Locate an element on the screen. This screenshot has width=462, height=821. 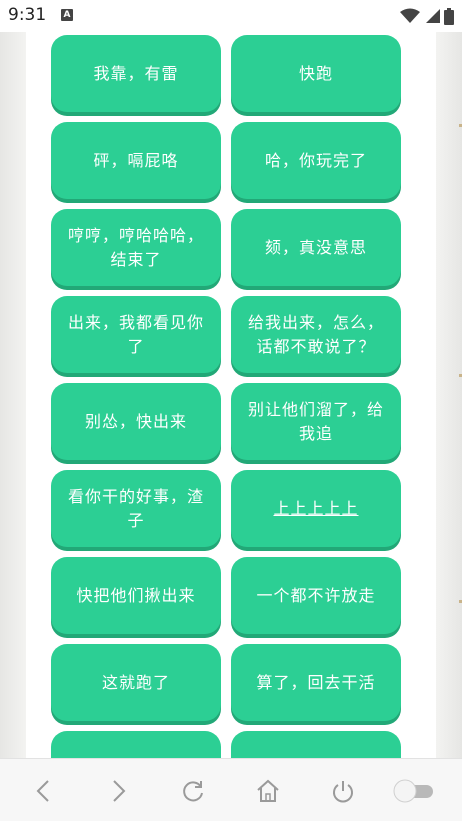
voice-button-label: 快把他们揪出来 is located at coordinates (136, 595).